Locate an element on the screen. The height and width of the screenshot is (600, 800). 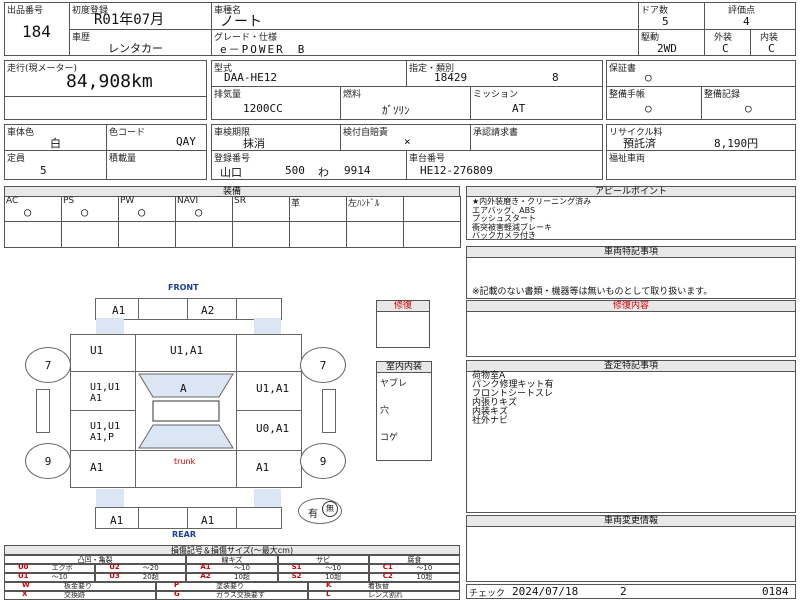
car-name: ノート is located at coordinates (241, 22).